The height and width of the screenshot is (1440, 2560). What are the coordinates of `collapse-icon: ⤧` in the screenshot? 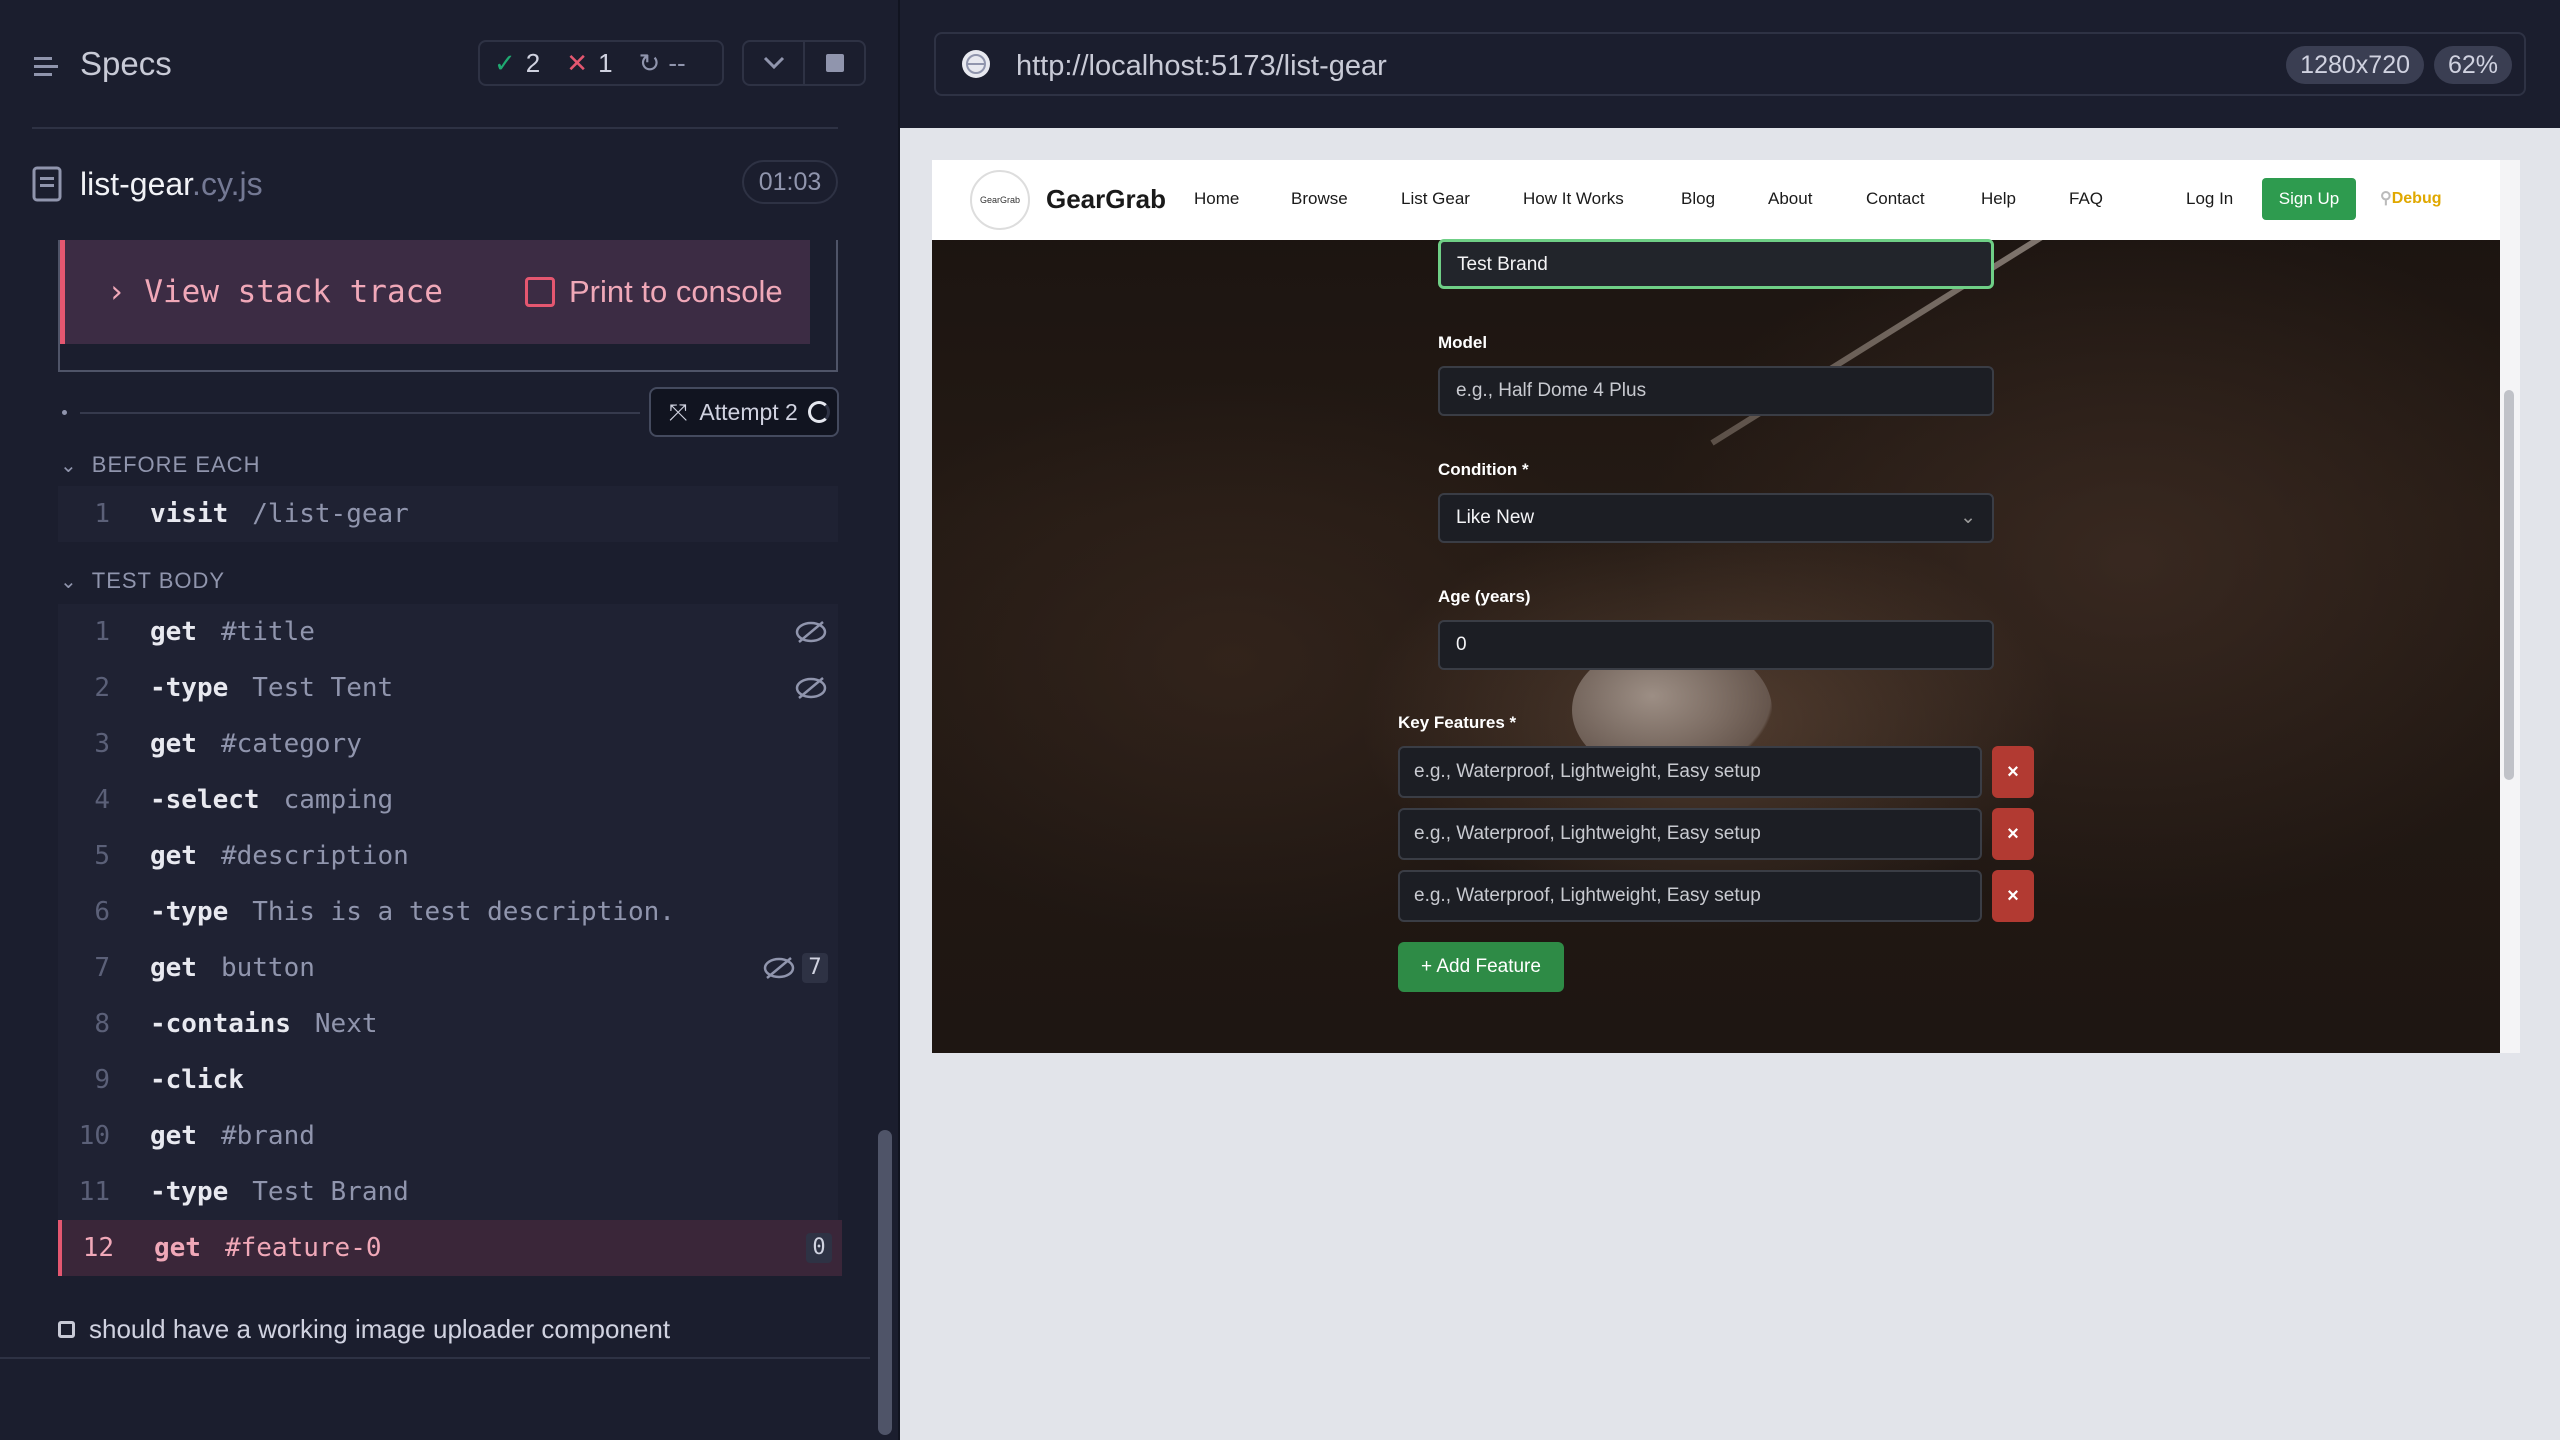 It's located at (678, 411).